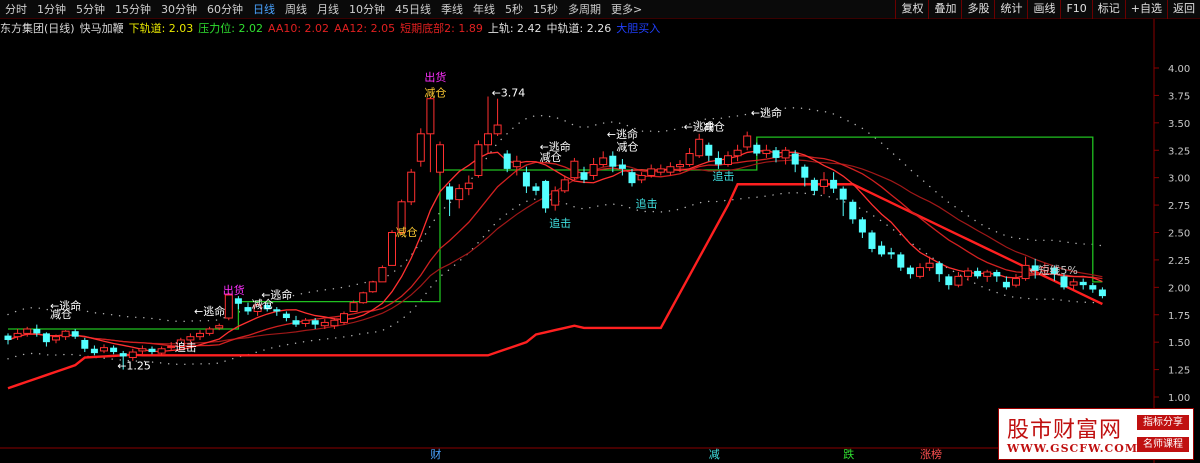 This screenshot has width=1200, height=463. Describe the element at coordinates (1179, 206) in the screenshot. I see `y-tick-label: 2.75` at that location.